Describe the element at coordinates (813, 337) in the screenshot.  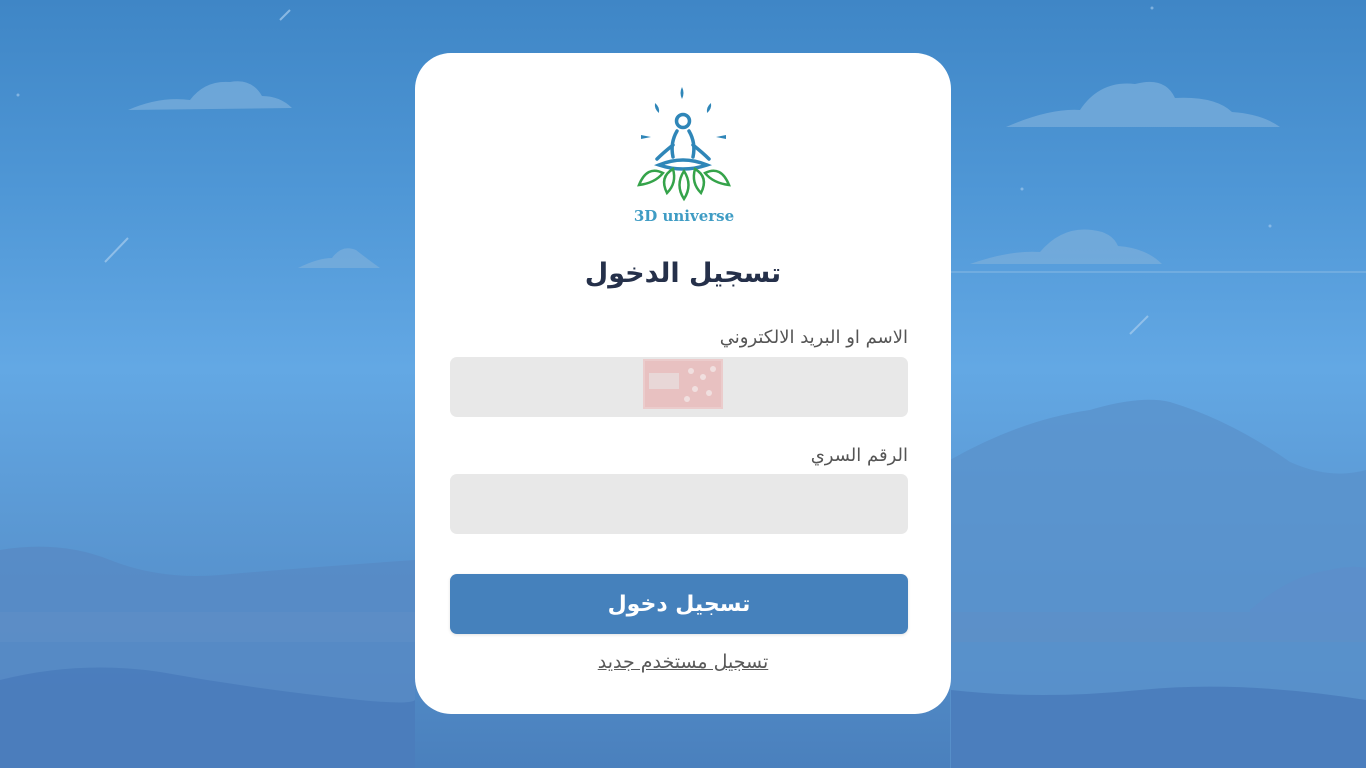
I see `username-label: الاسم او البريد الالكتروني` at that location.